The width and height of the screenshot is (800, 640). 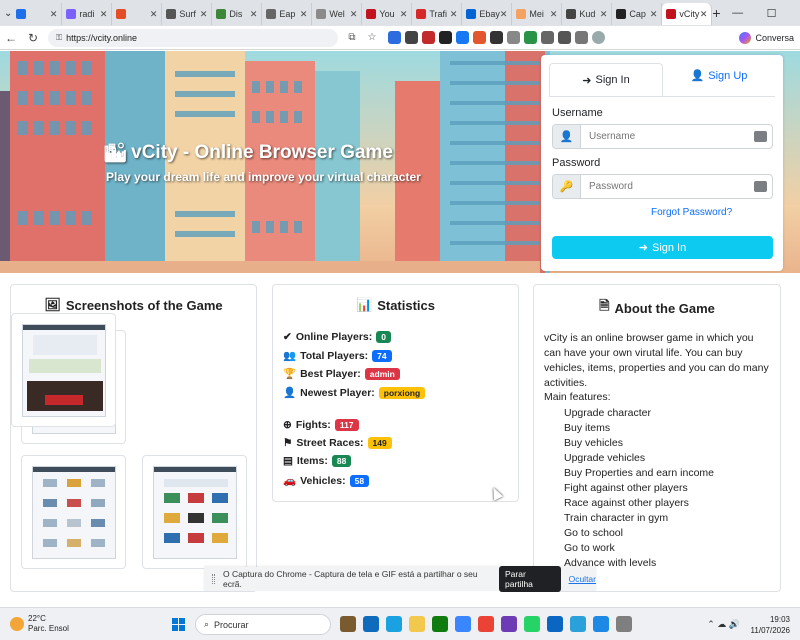 What do you see at coordinates (372, 37) in the screenshot?
I see `bookmark-star-icon: ☆` at bounding box center [372, 37].